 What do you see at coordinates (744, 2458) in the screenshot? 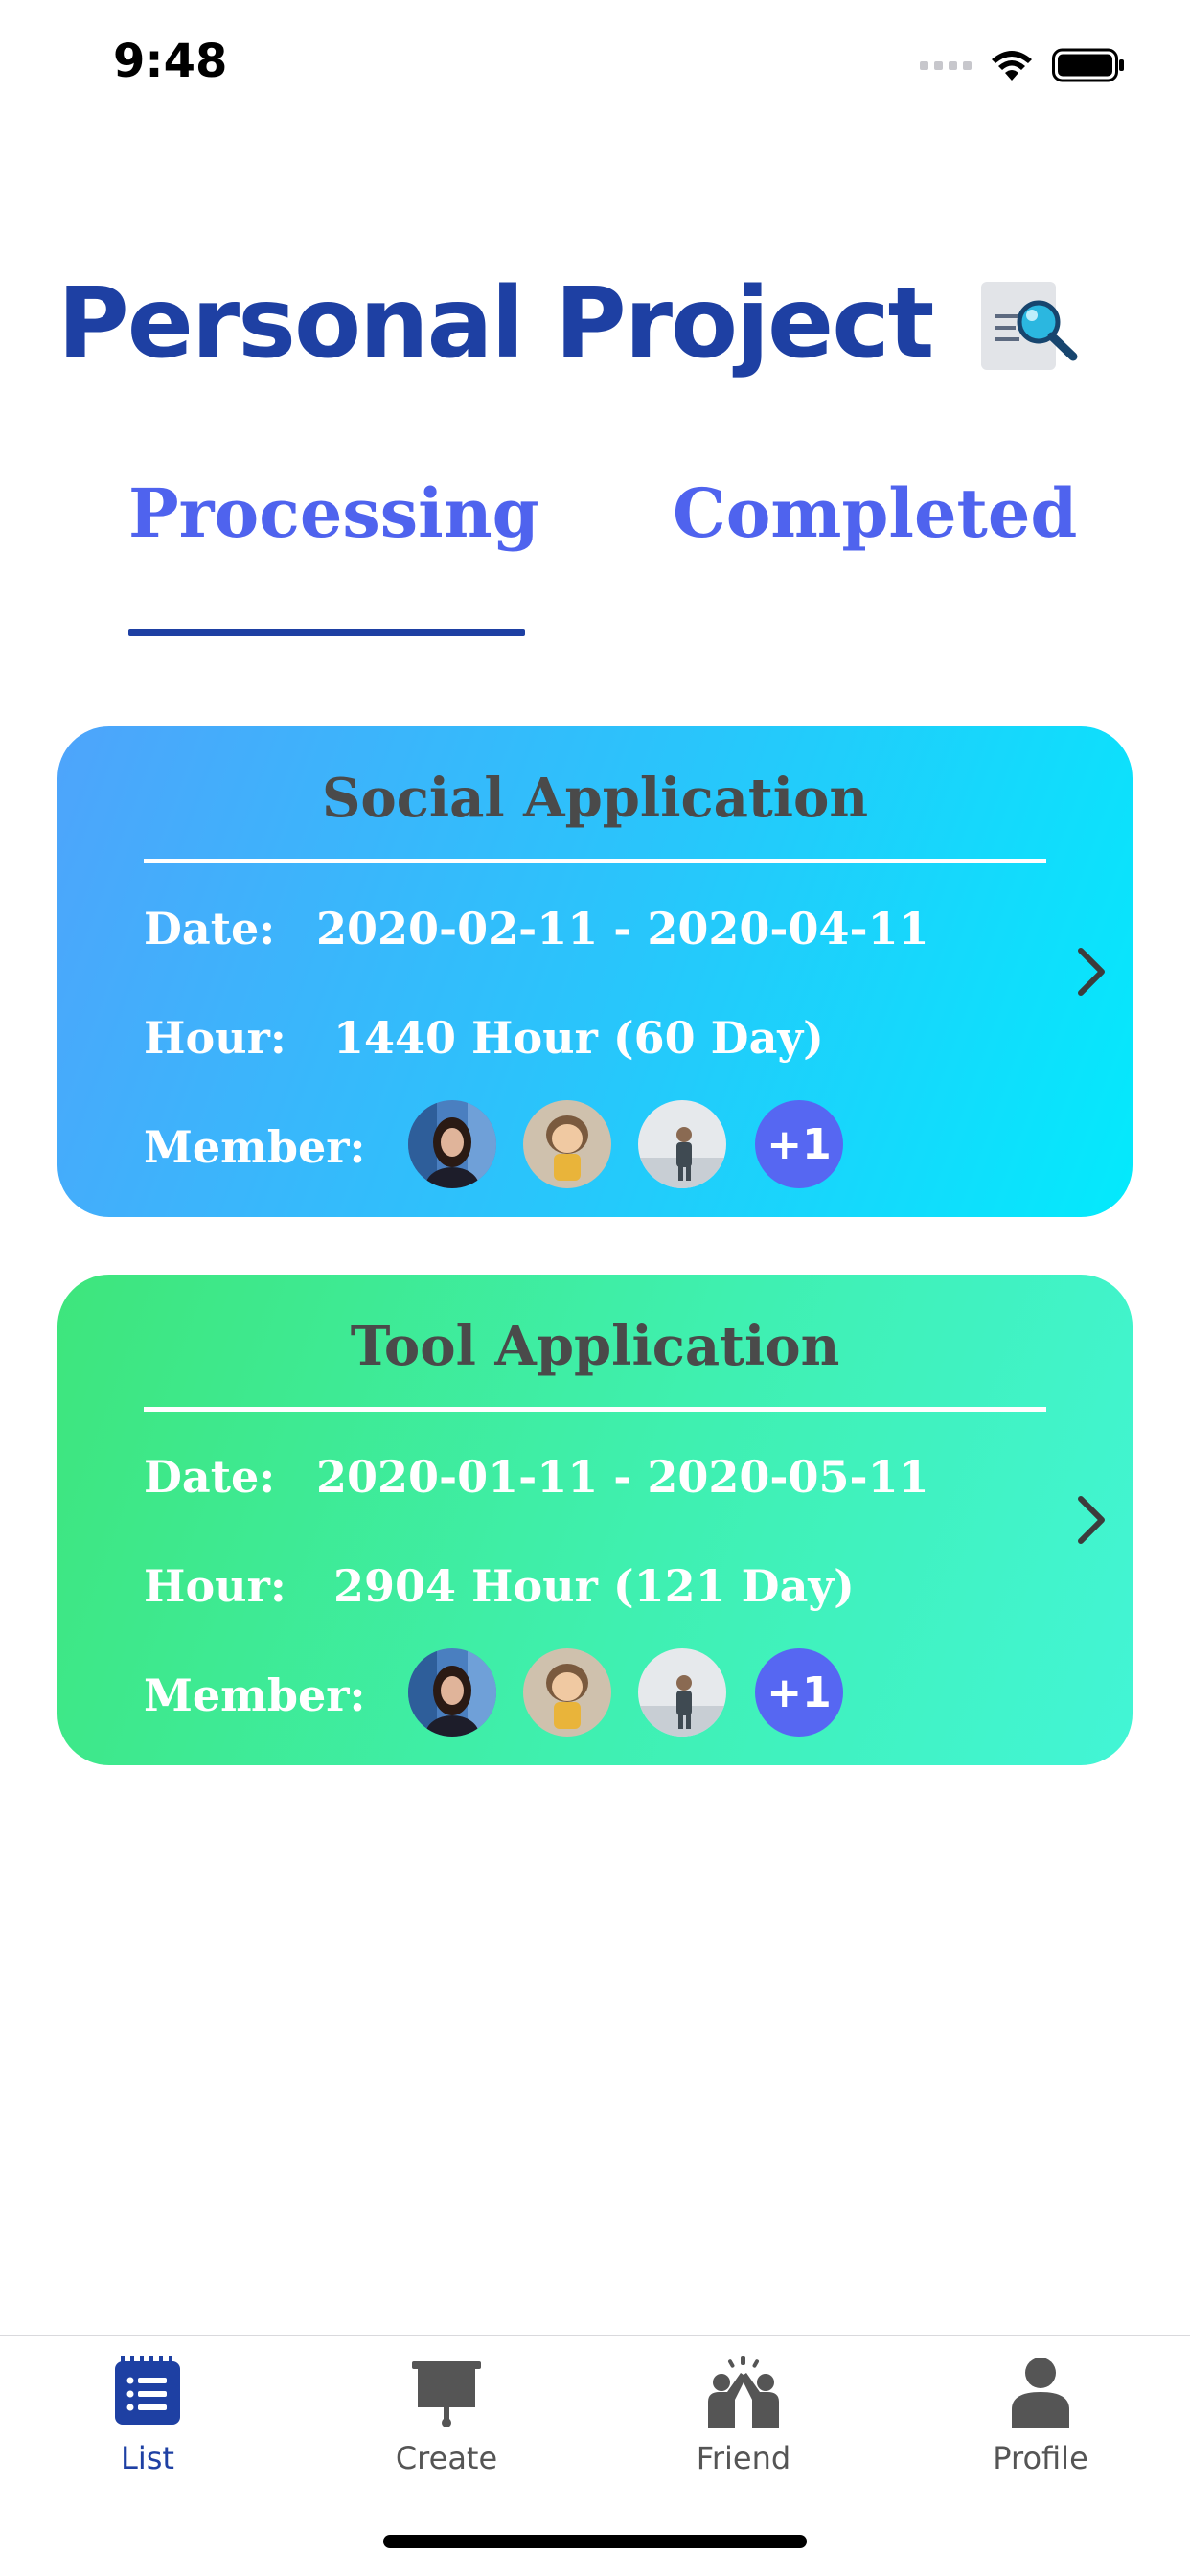
I see `tabbar-label: Friend` at bounding box center [744, 2458].